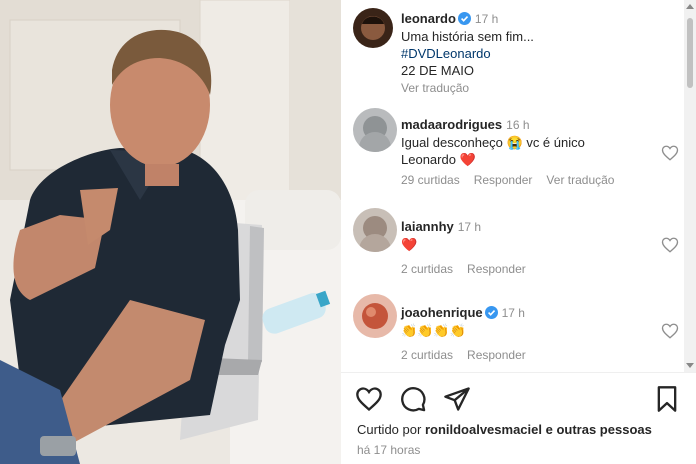 Image resolution: width=696 pixels, height=464 pixels. What do you see at coordinates (413, 399) in the screenshot?
I see `speech-bubble-icon` at bounding box center [413, 399].